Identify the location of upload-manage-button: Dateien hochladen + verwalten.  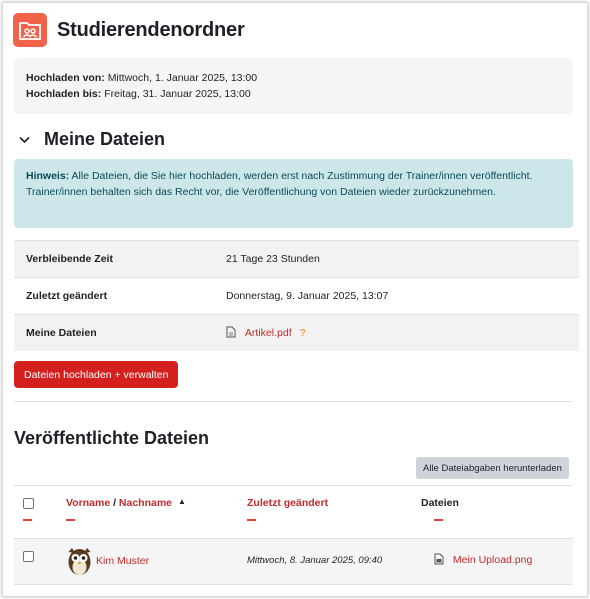
(96, 374).